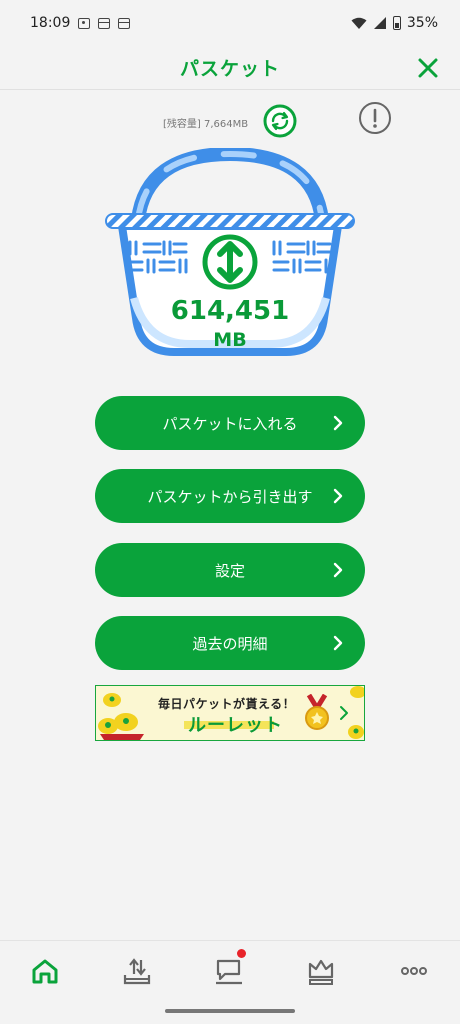  Describe the element at coordinates (317, 712) in the screenshot. I see `medal-icon` at that location.